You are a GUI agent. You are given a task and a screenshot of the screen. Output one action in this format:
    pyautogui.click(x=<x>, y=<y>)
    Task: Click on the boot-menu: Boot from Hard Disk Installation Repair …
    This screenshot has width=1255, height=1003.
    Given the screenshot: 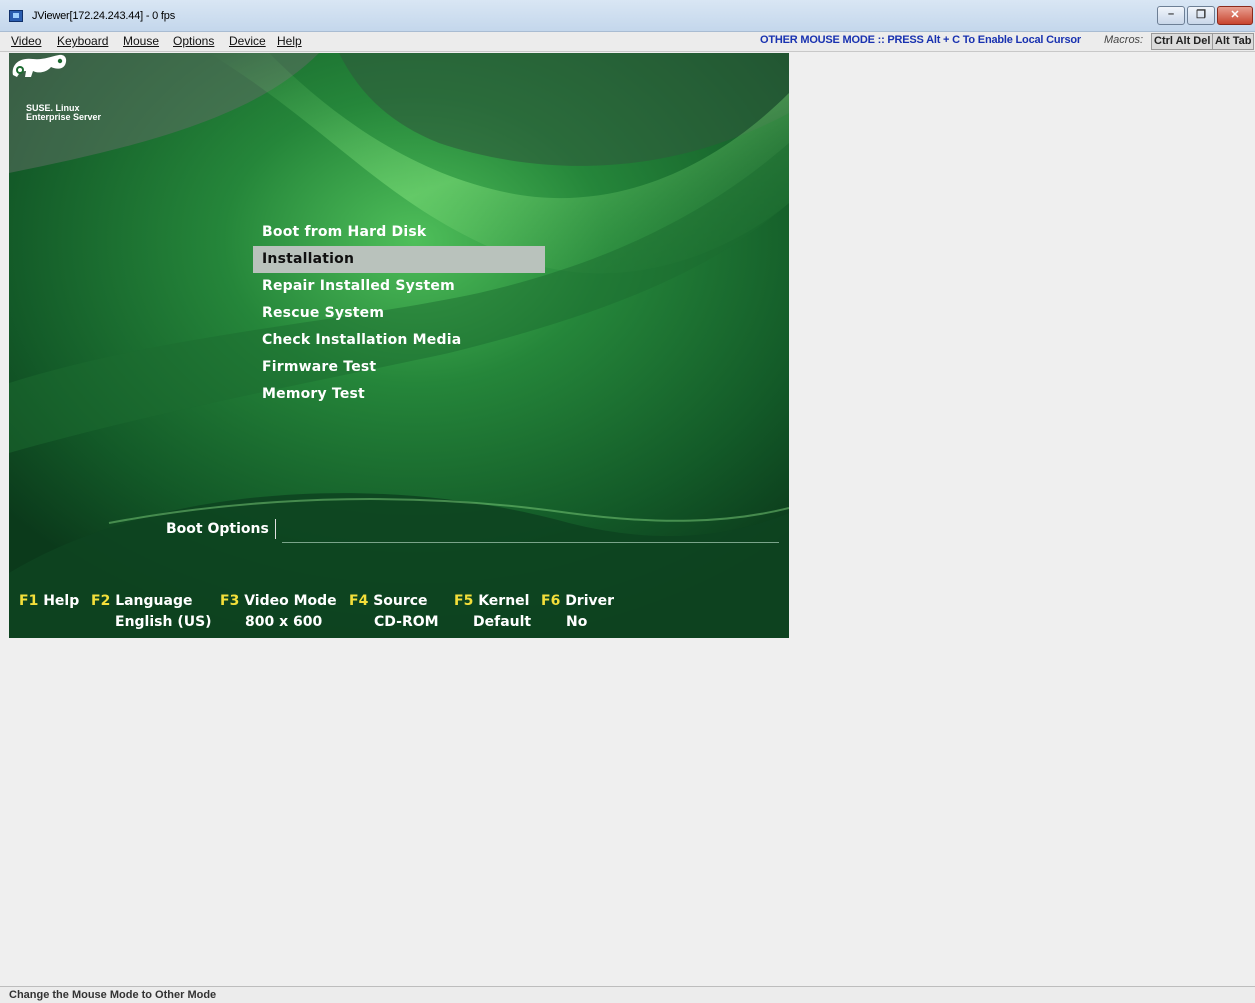 What is the action you would take?
    pyautogui.click(x=399, y=313)
    